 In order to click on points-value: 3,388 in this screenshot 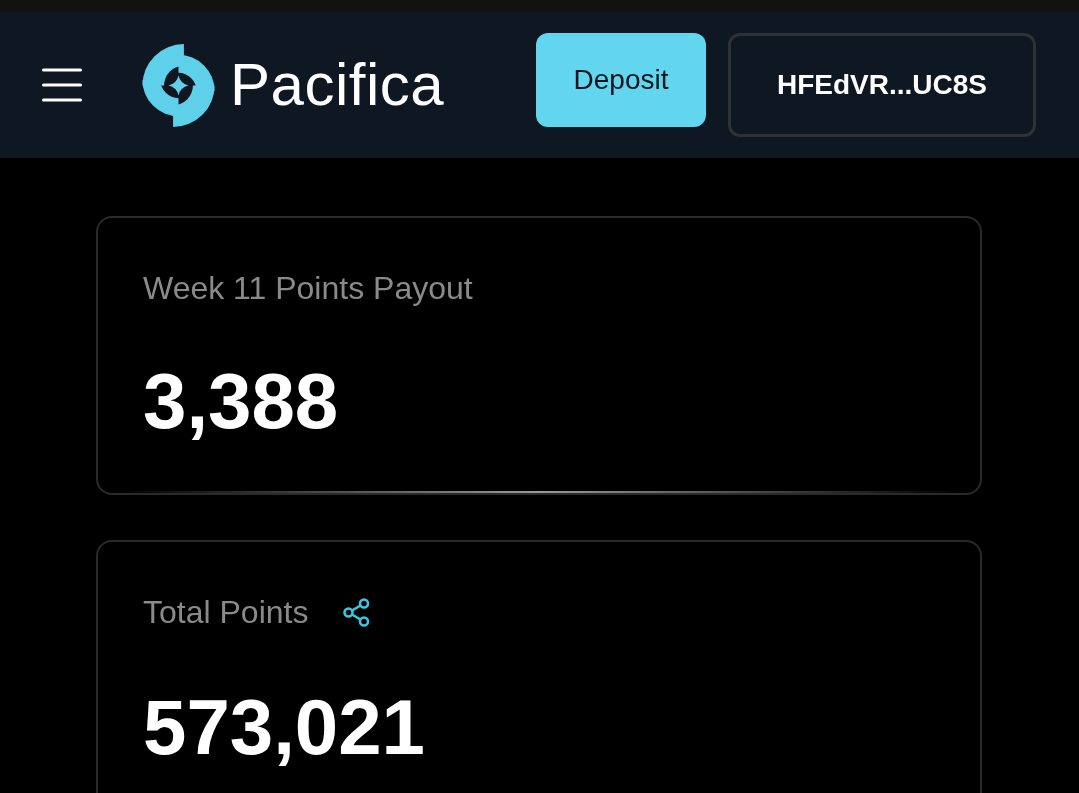, I will do `click(241, 401)`.